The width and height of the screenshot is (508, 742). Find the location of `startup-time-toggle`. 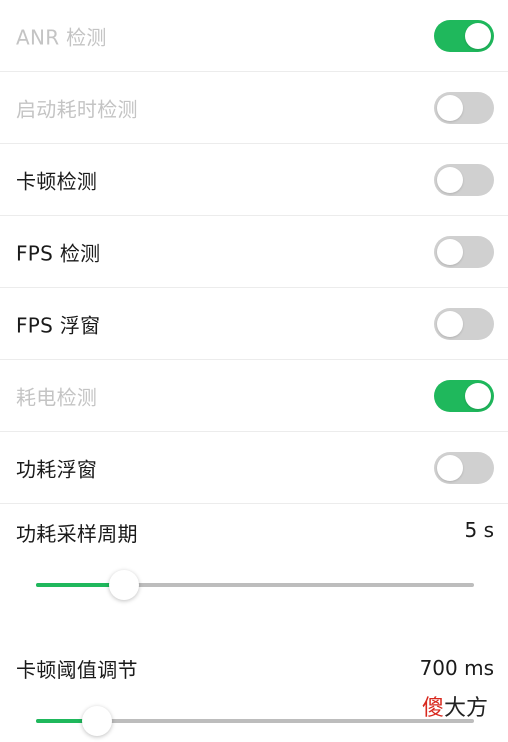

startup-time-toggle is located at coordinates (464, 107).